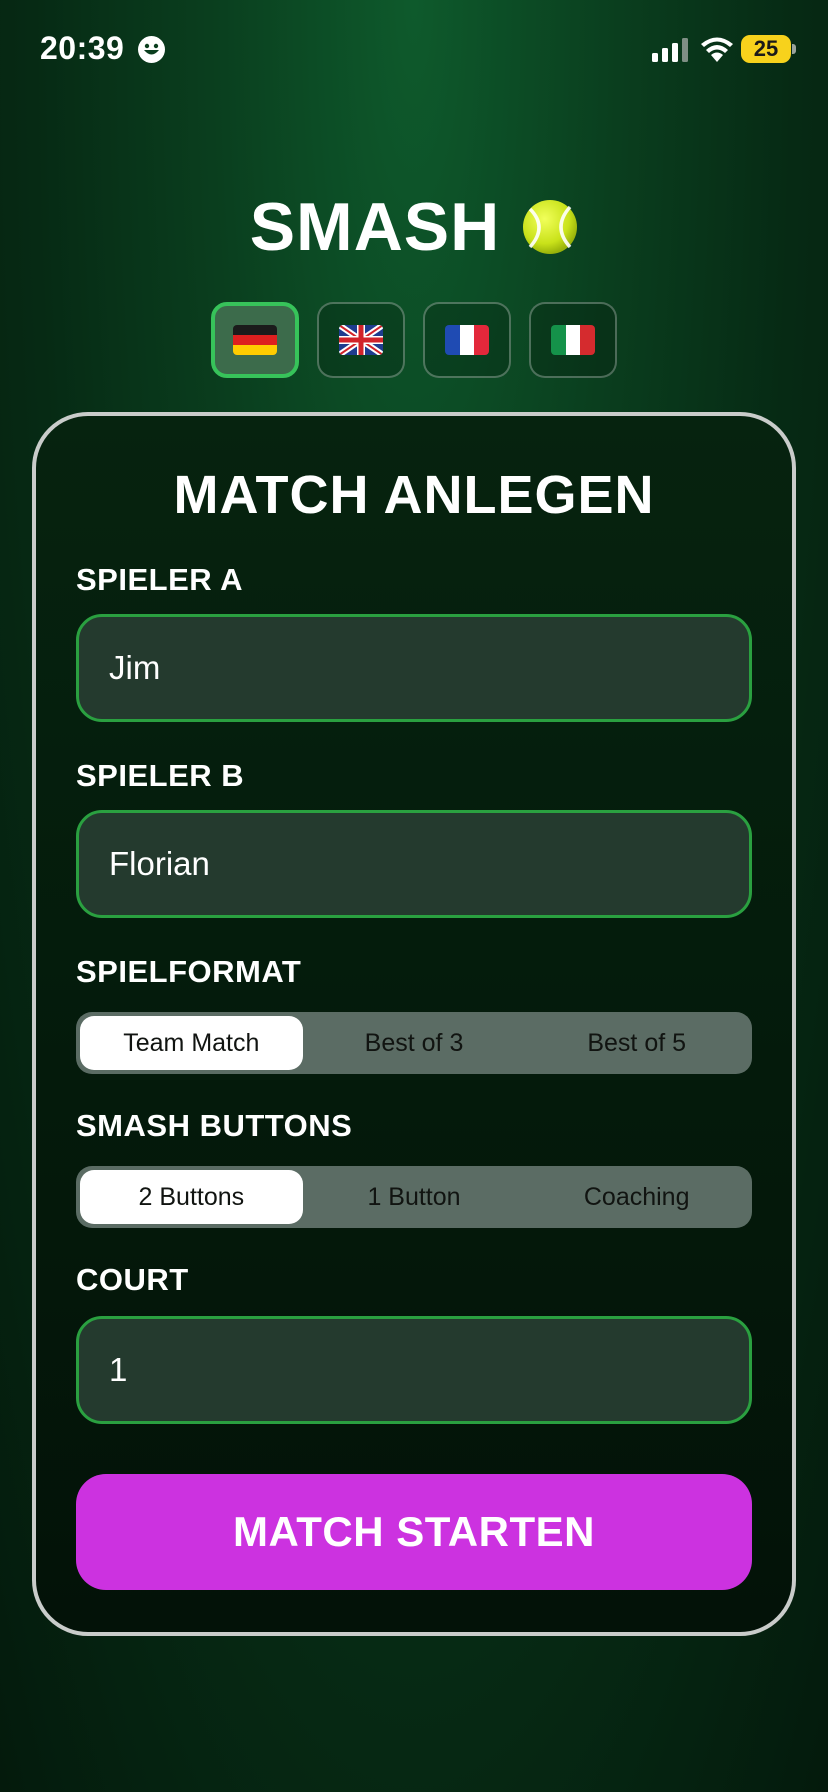 This screenshot has height=1792, width=828. I want to click on format-option-team-match: Team Match, so click(191, 1043).